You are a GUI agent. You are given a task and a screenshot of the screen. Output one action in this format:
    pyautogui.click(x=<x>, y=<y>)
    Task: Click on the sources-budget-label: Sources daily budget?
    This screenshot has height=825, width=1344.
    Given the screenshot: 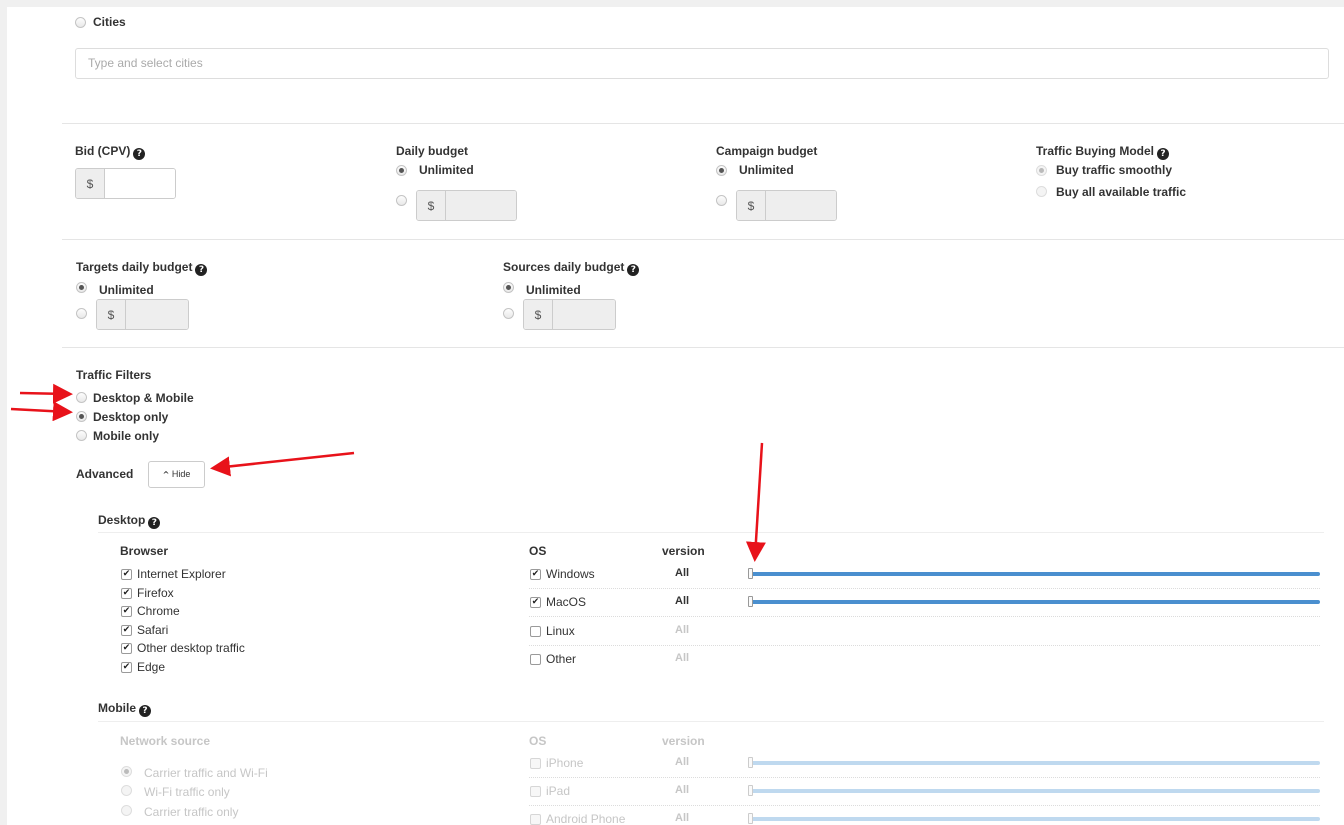 What is the action you would take?
    pyautogui.click(x=571, y=268)
    